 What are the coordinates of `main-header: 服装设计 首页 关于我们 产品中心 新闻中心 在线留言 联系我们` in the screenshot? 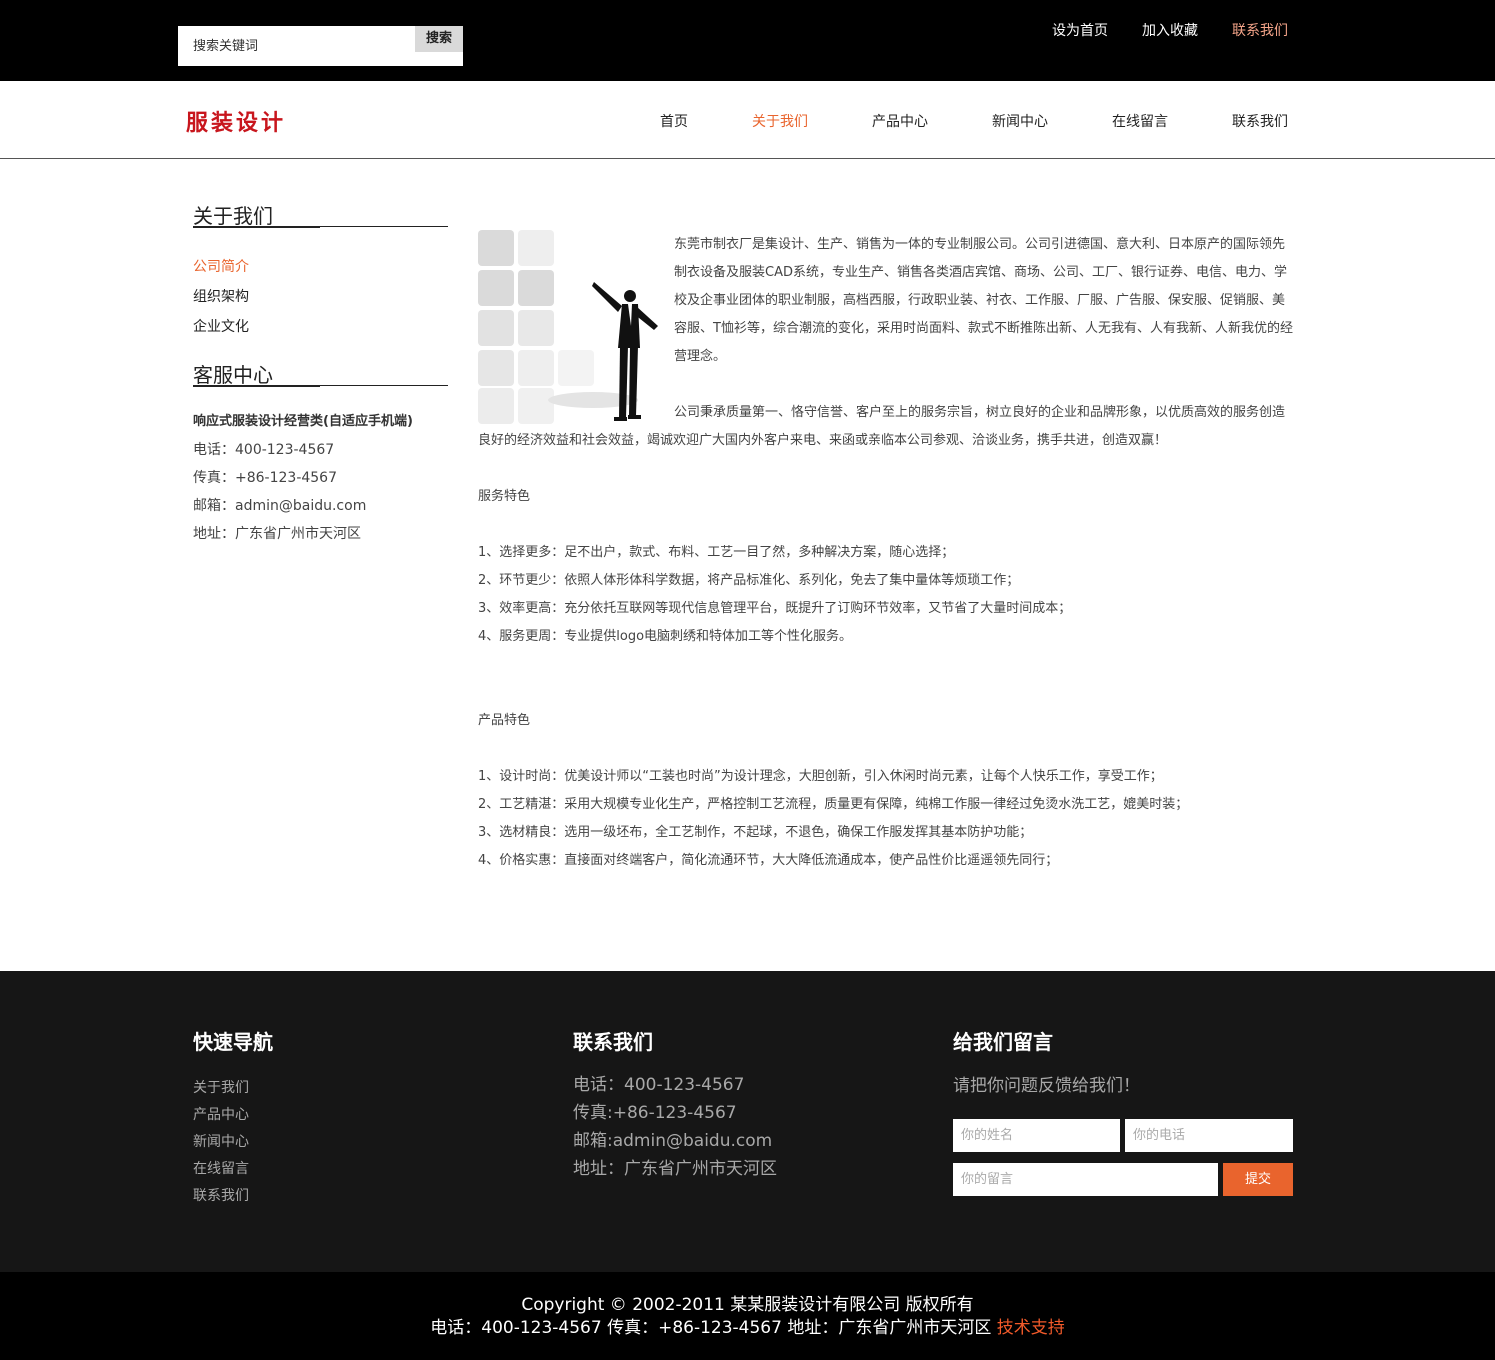 It's located at (747, 120).